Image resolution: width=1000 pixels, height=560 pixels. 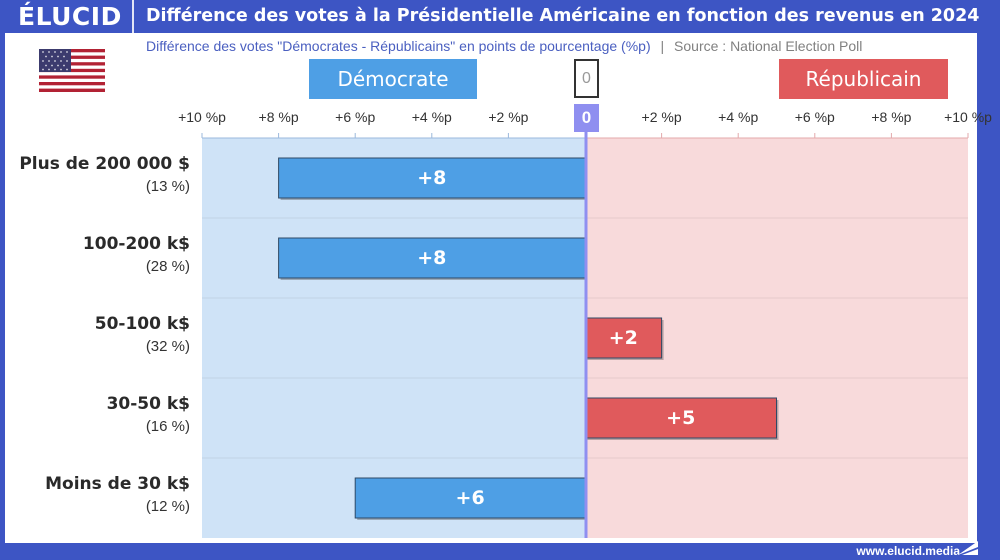 I want to click on category-share: (12 %), so click(x=167, y=506).